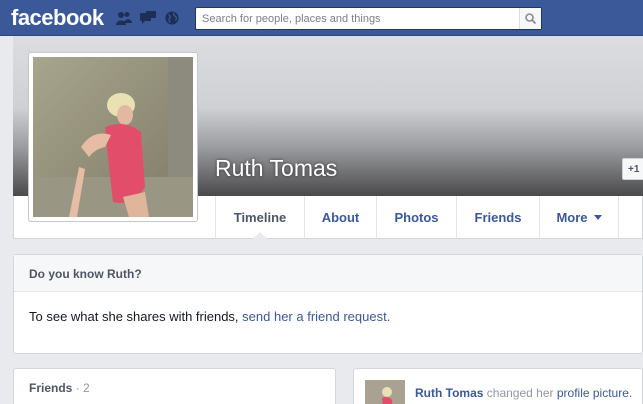 The width and height of the screenshot is (643, 404). I want to click on search-button, so click(530, 18).